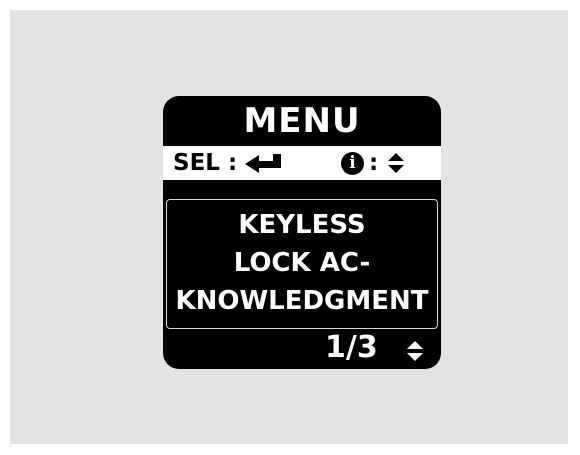 The width and height of the screenshot is (580, 455). What do you see at coordinates (302, 301) in the screenshot?
I see `menu-item-line-3: KNOWLEDGMENT` at bounding box center [302, 301].